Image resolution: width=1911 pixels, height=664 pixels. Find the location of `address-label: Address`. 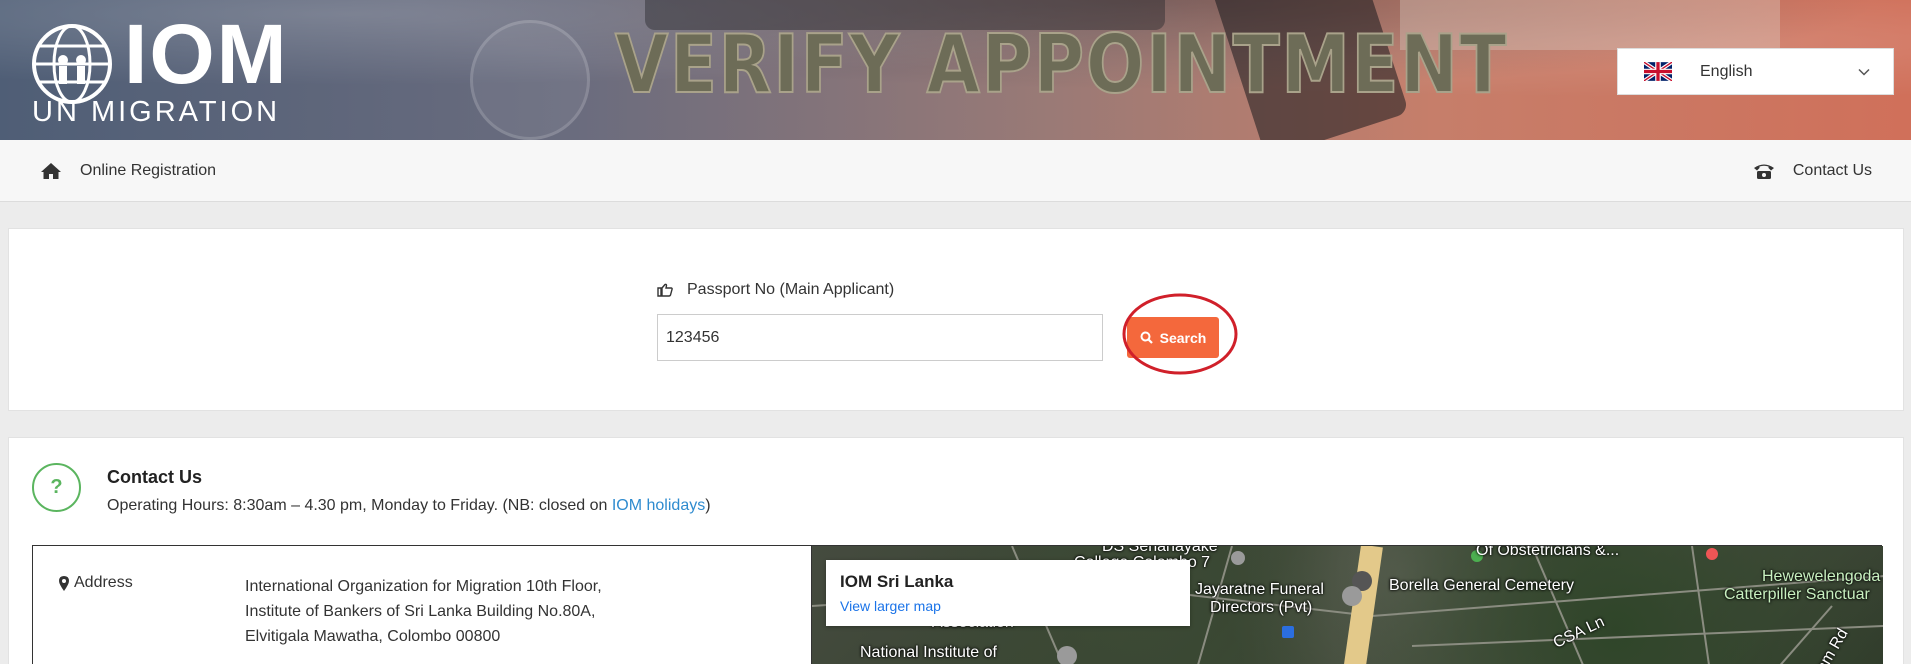

address-label: Address is located at coordinates (96, 583).